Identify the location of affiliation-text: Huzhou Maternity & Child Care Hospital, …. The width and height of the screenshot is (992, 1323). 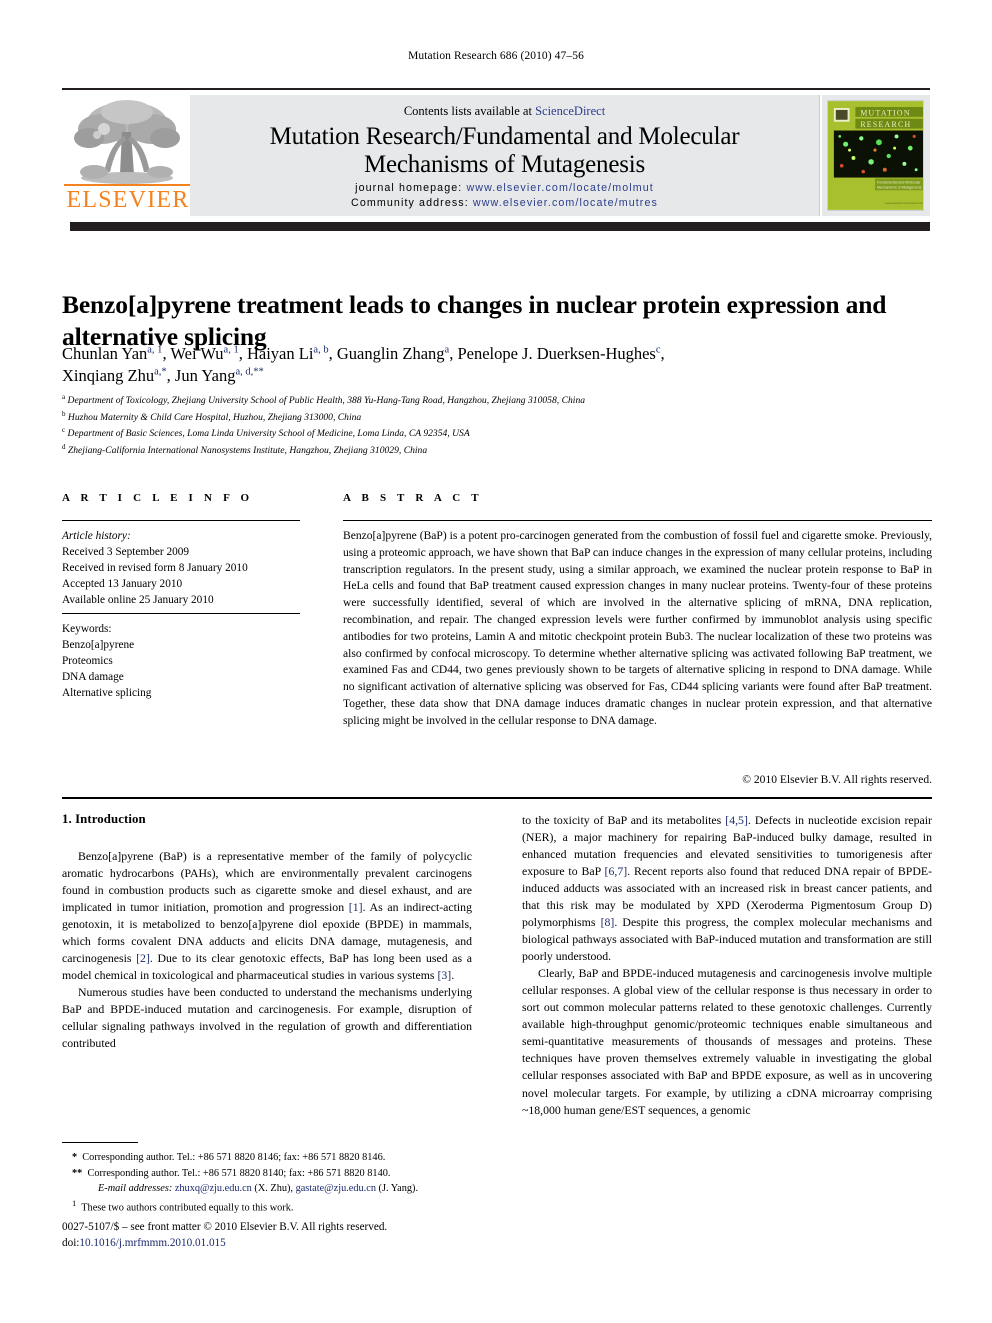
(214, 417).